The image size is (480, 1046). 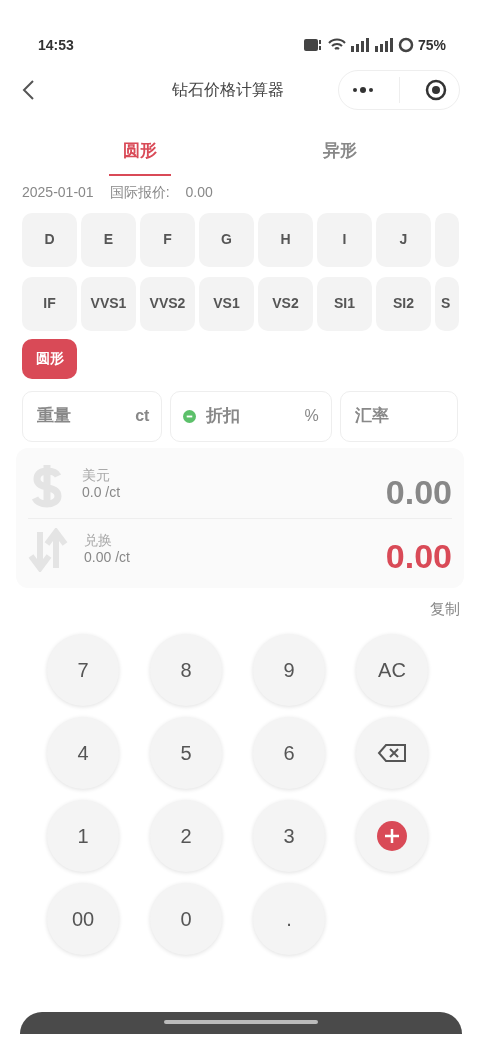 I want to click on input-field: 汇率, so click(x=382, y=416).